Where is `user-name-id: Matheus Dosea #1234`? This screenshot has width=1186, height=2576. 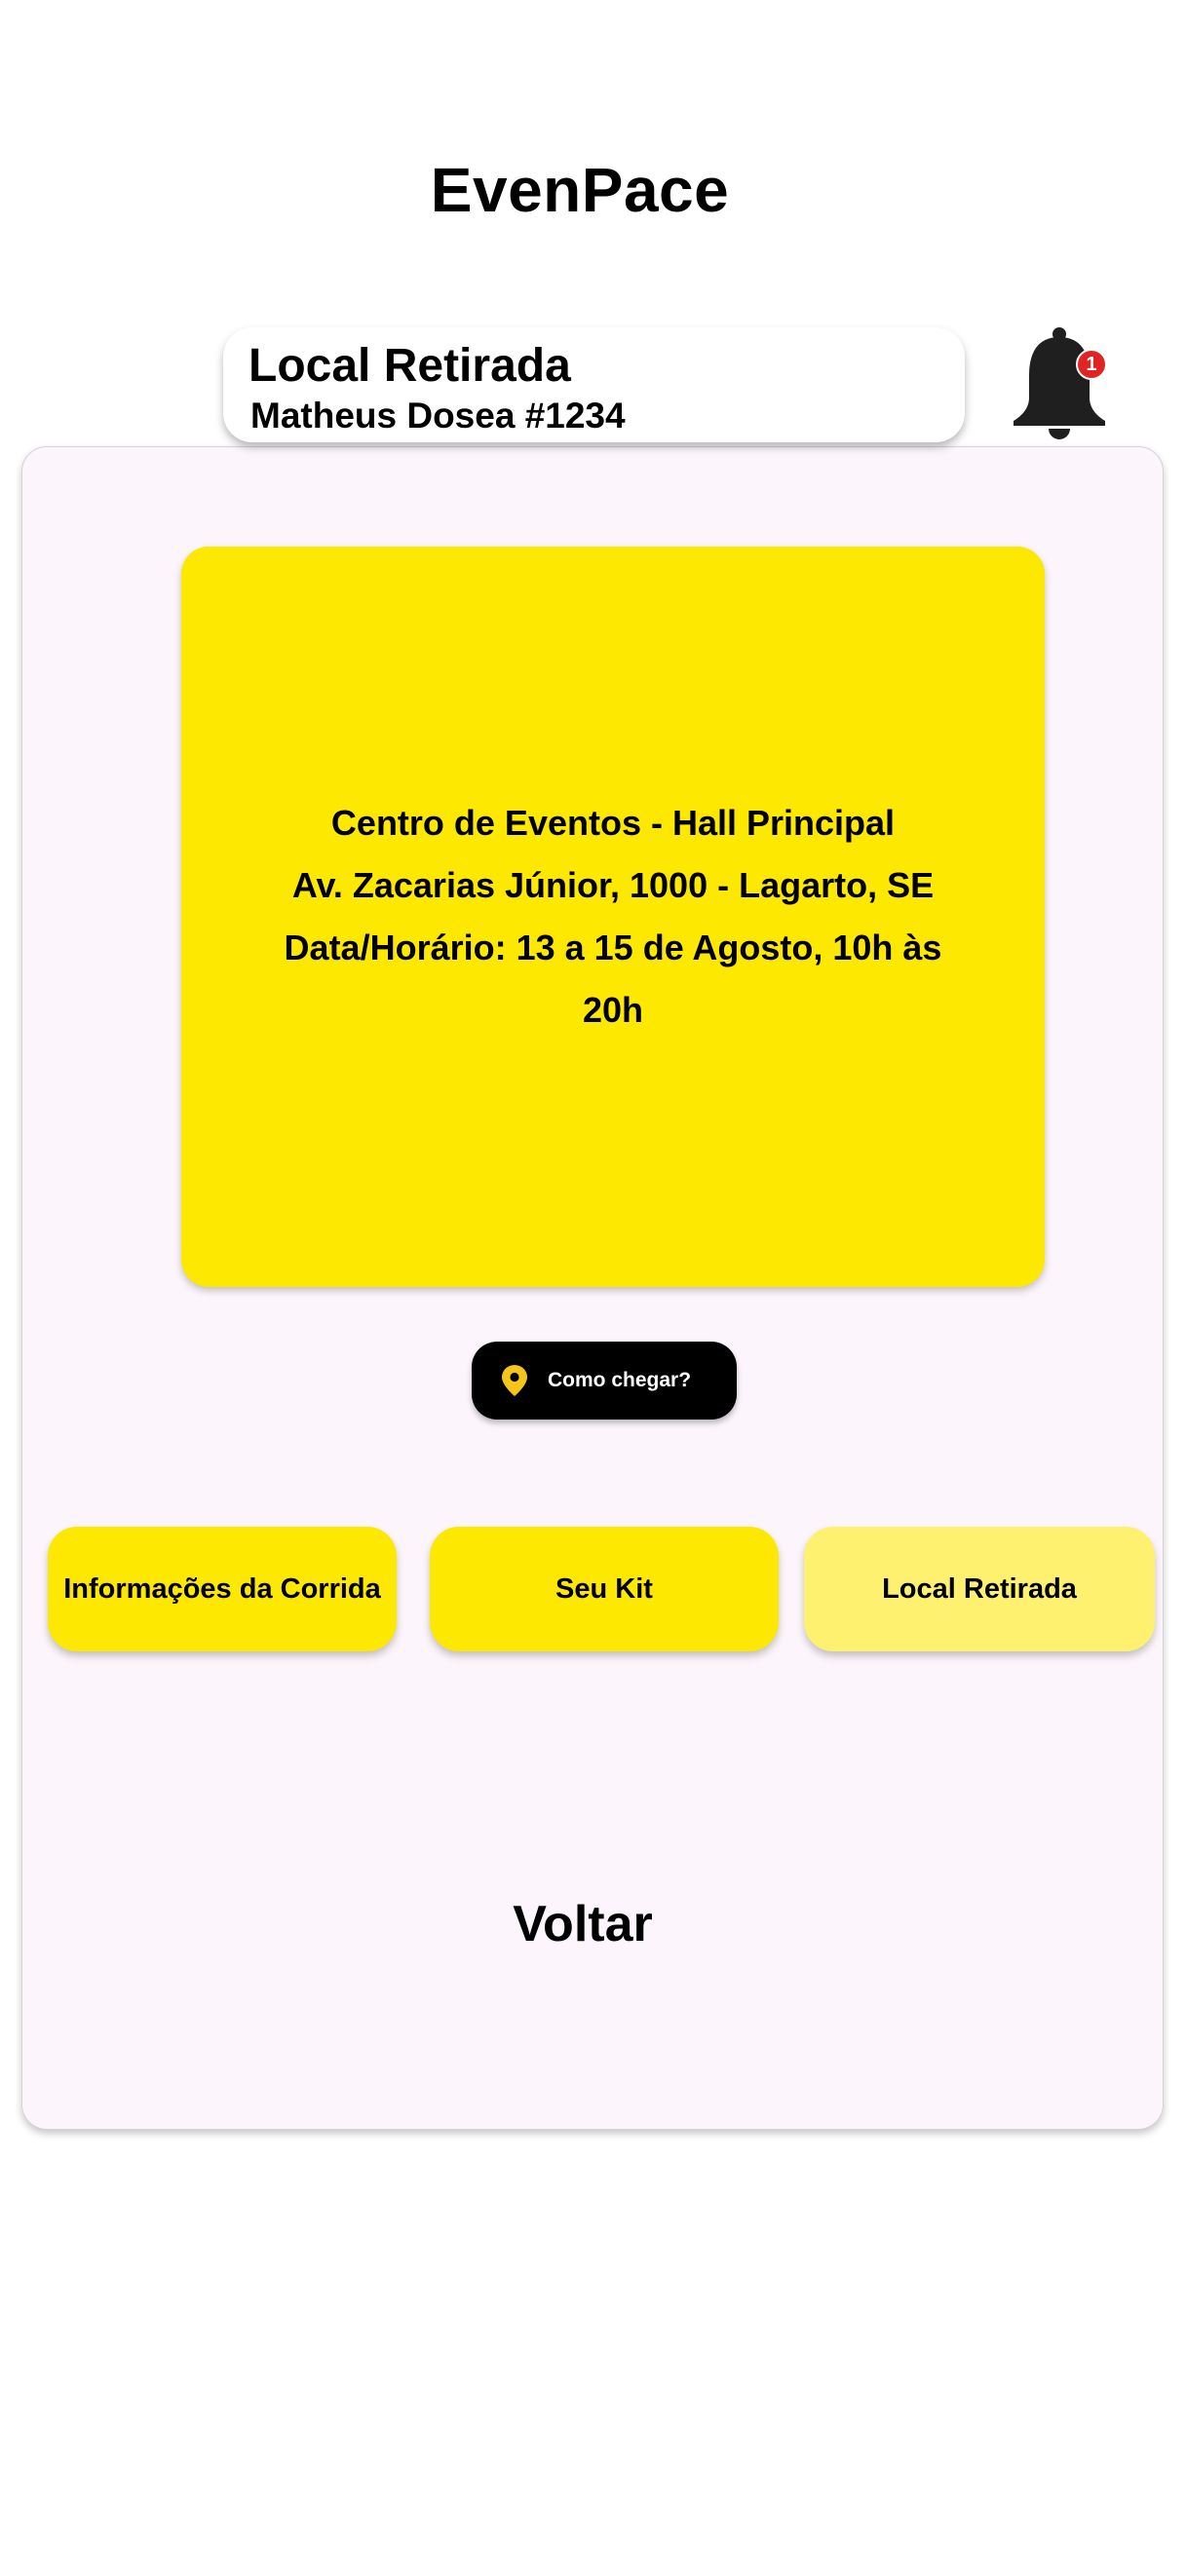
user-name-id: Matheus Dosea #1234 is located at coordinates (438, 416).